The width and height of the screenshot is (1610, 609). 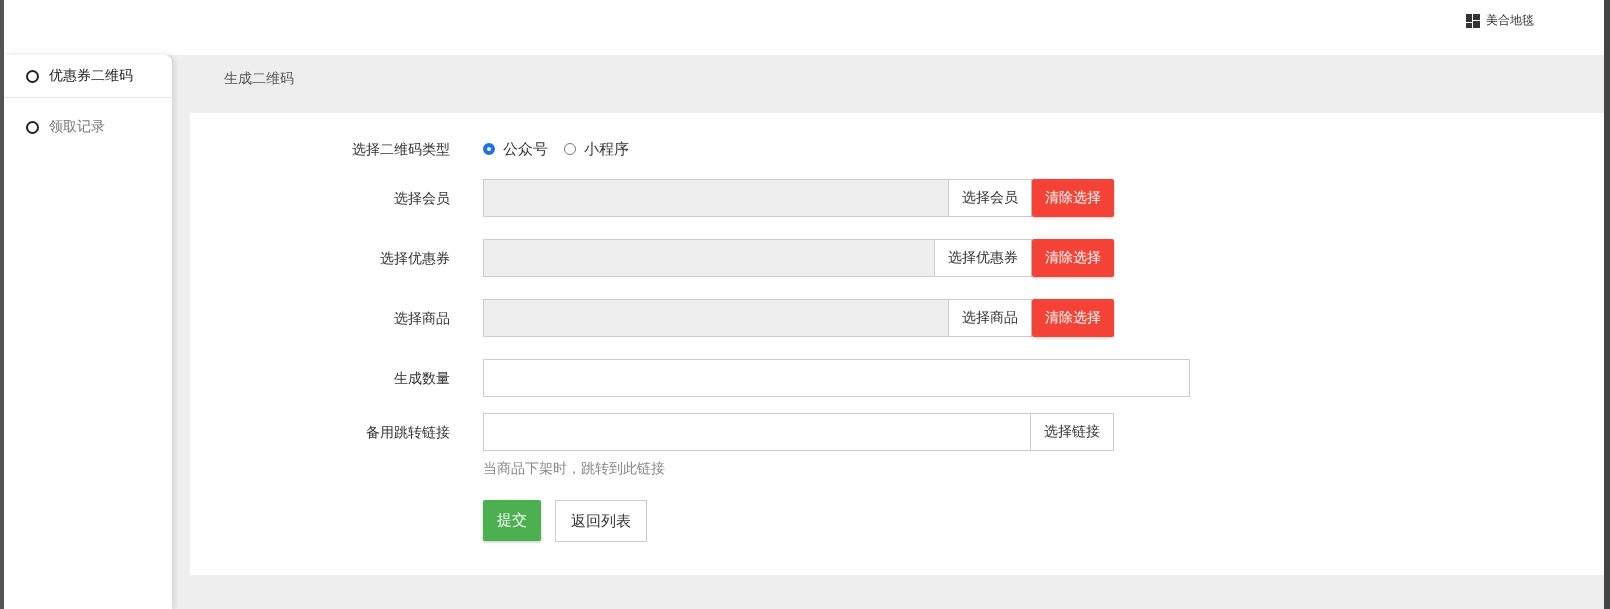 What do you see at coordinates (88, 127) in the screenshot?
I see `sidebar-item: 领取记录` at bounding box center [88, 127].